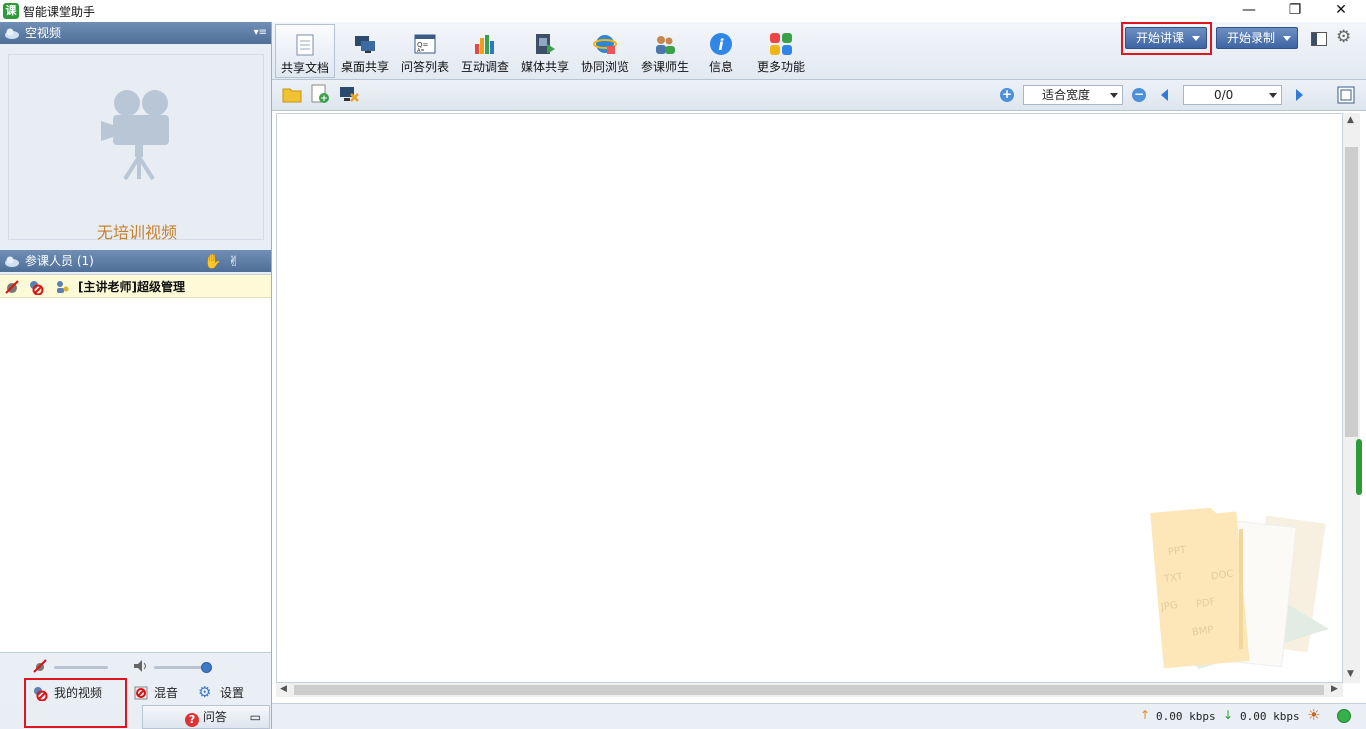 The width and height of the screenshot is (1366, 729). Describe the element at coordinates (1350, 674) in the screenshot. I see `scroll-down-icon: ▼` at that location.